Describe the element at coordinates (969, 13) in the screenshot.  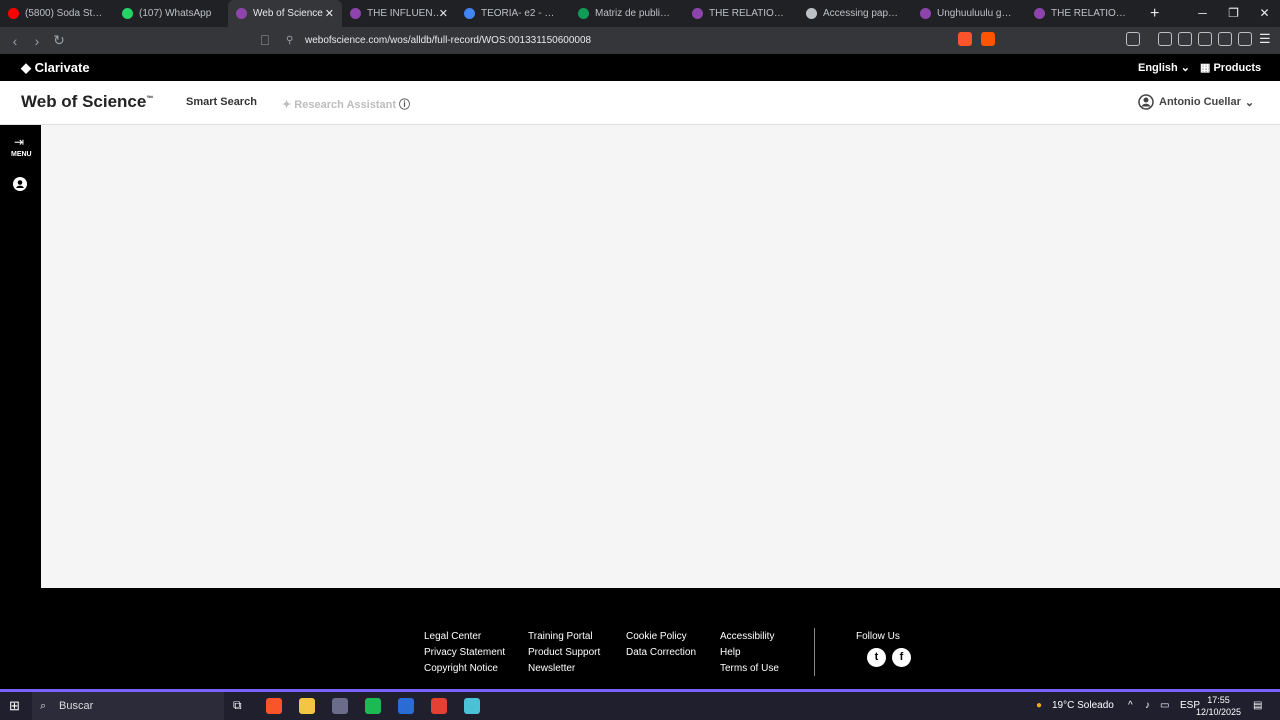
I see `browser-tab: Unghuuluulu gulug` at that location.